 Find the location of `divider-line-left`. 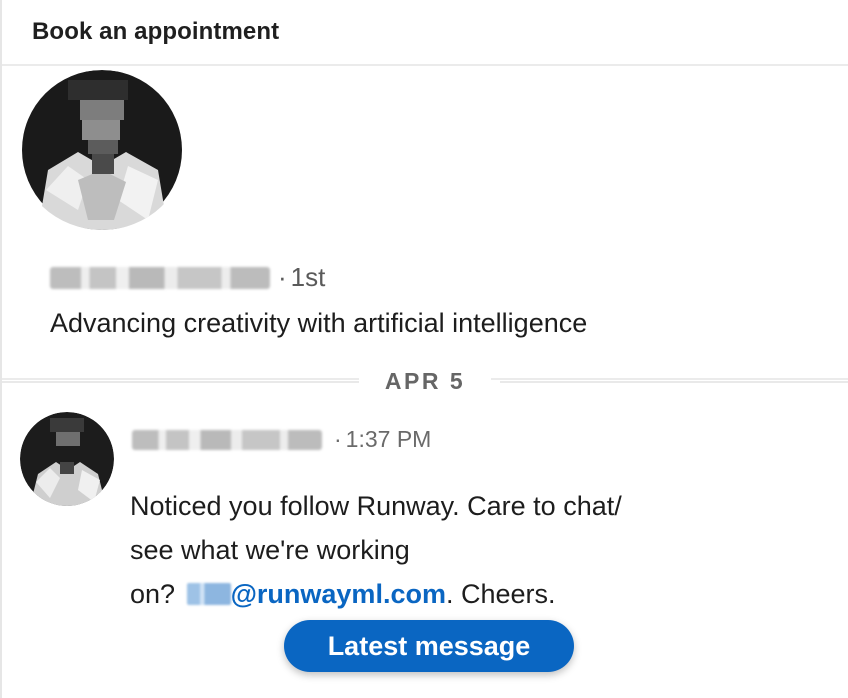

divider-line-left is located at coordinates (182, 382).